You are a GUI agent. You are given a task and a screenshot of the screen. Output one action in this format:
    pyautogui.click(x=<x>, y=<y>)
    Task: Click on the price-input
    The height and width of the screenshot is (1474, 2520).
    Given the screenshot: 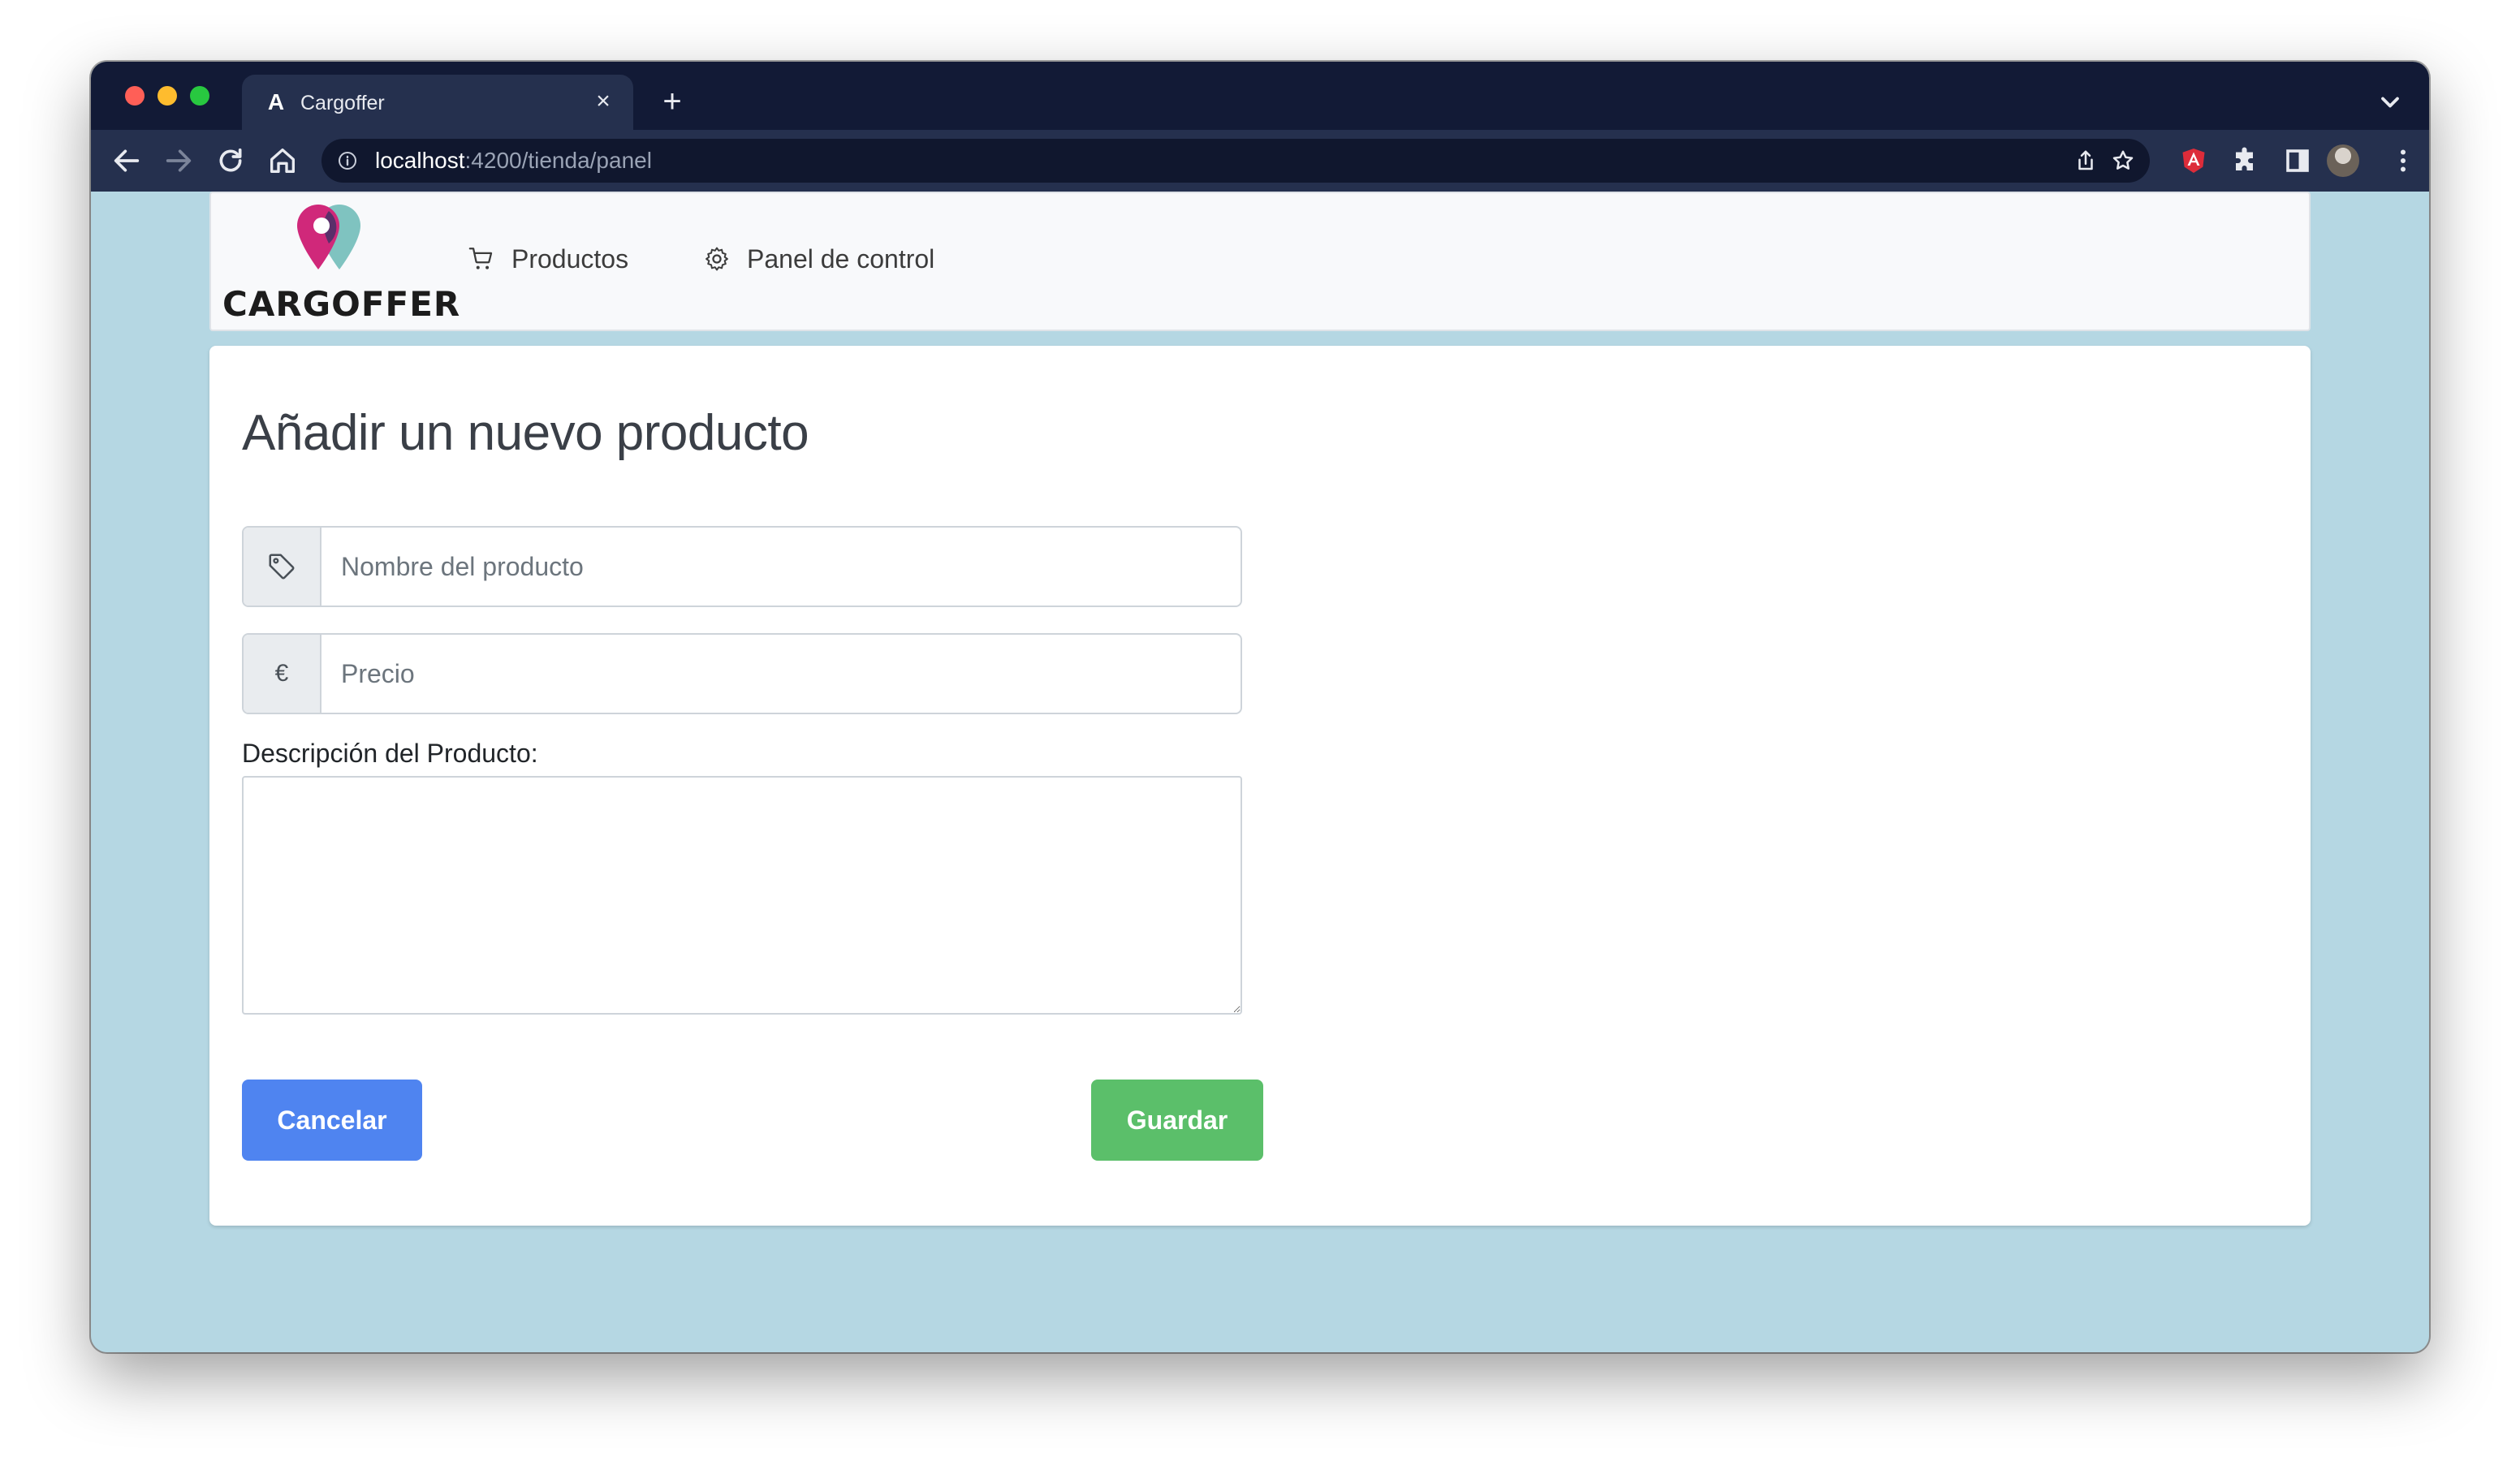 What is the action you would take?
    pyautogui.click(x=781, y=674)
    